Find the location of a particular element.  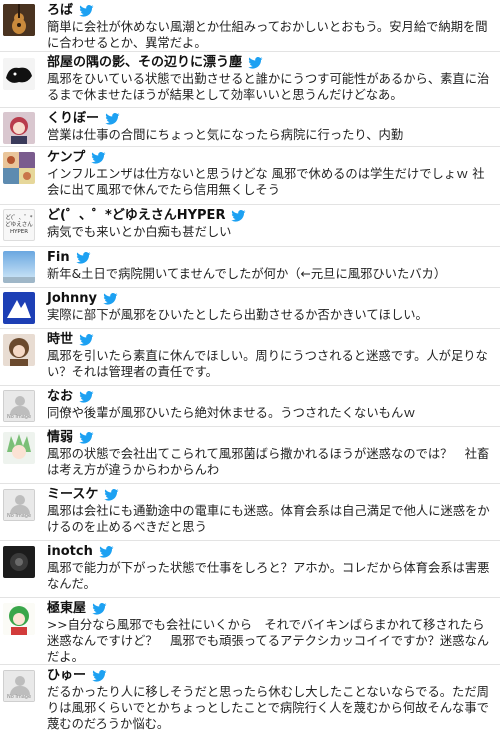

user-name: ひゅー is located at coordinates (66, 676).